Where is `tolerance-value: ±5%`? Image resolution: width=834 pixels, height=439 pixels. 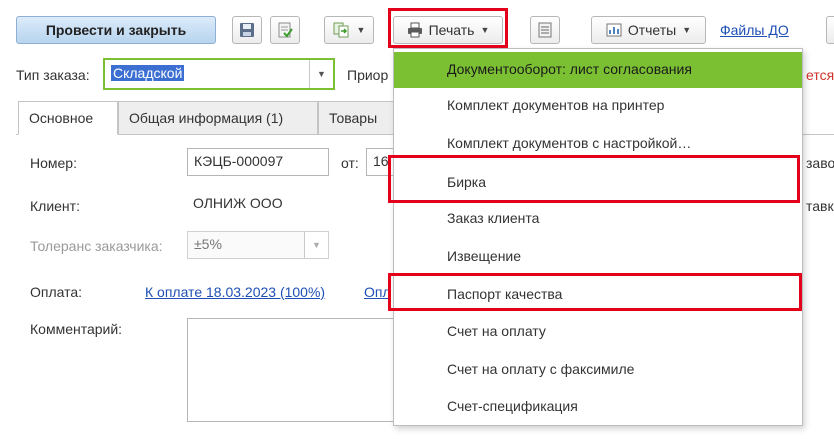 tolerance-value: ±5% is located at coordinates (208, 244).